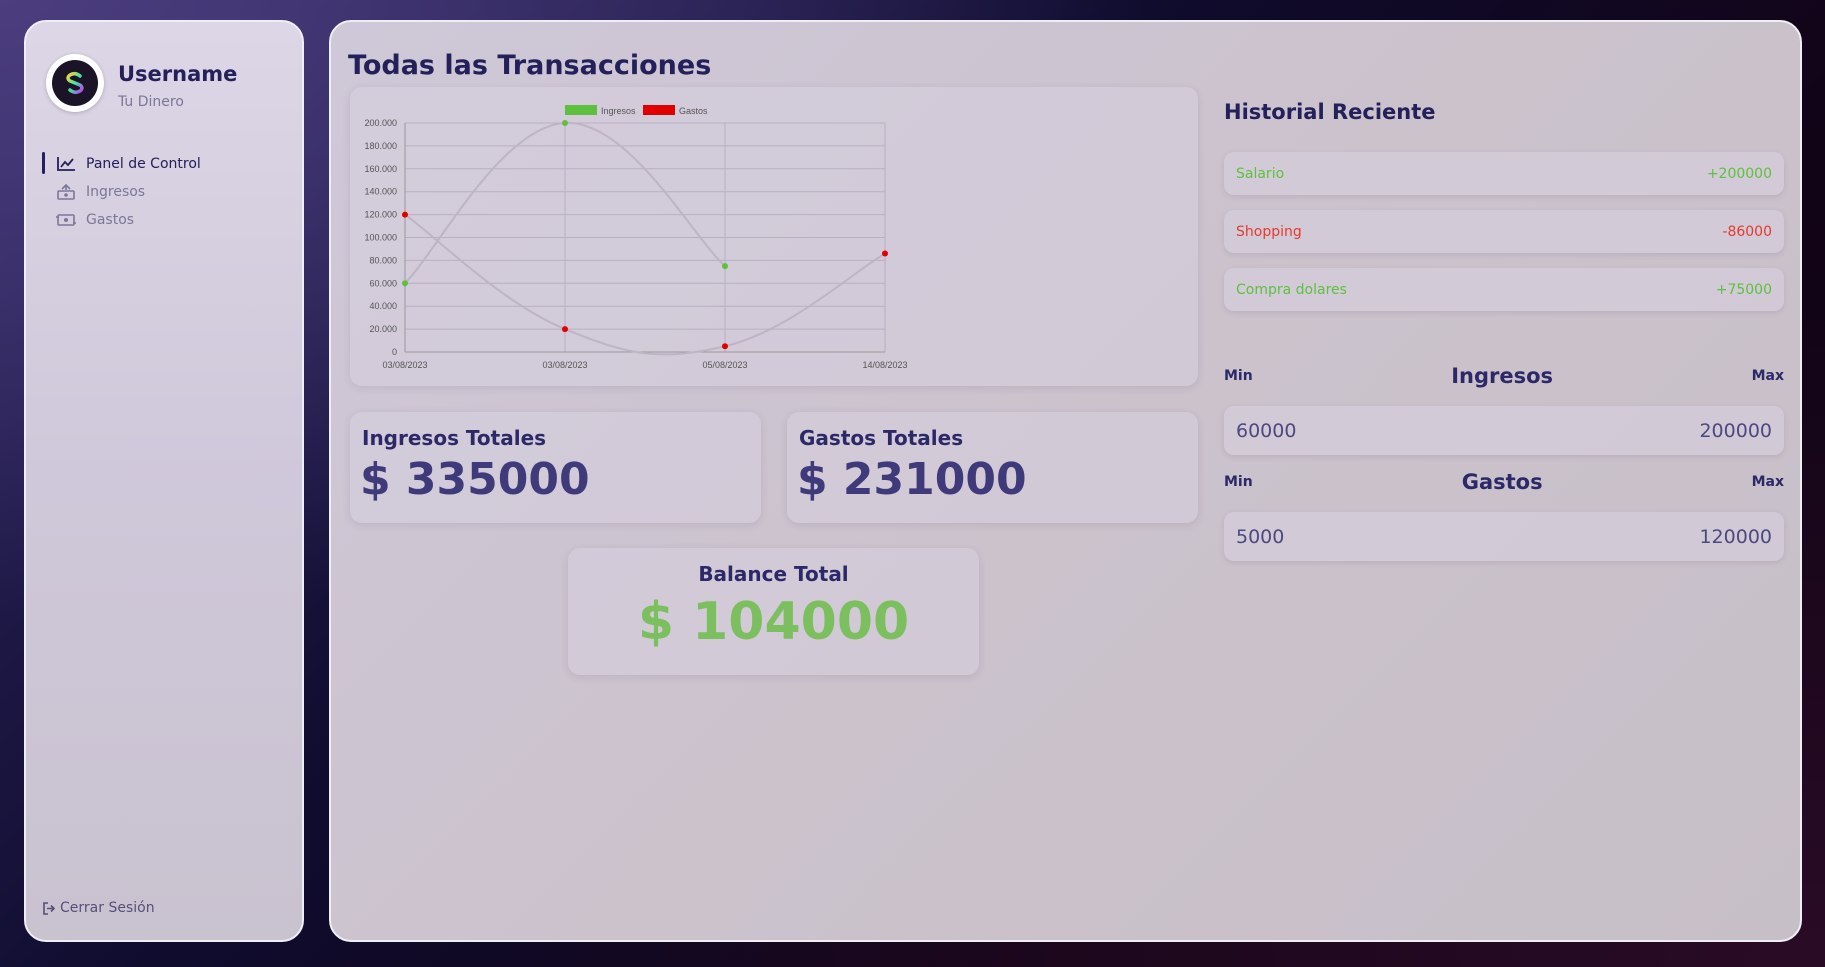  What do you see at coordinates (66, 164) in the screenshot?
I see `line-chart-icon` at bounding box center [66, 164].